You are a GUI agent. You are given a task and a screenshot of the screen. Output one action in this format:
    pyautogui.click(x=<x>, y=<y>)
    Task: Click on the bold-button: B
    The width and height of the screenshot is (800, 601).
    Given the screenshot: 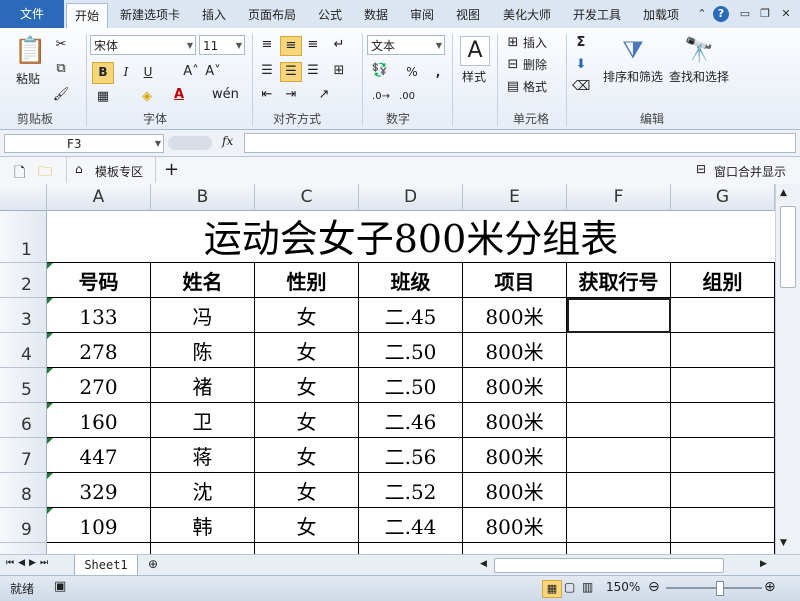 What is the action you would take?
    pyautogui.click(x=103, y=73)
    